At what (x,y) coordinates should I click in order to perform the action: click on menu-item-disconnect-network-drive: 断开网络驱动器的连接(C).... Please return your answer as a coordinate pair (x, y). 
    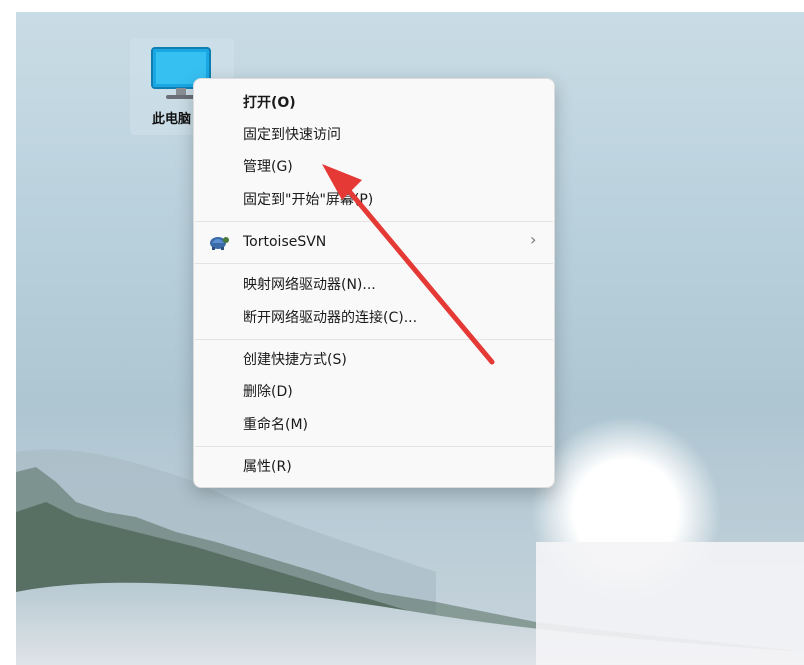
    Looking at the image, I should click on (330, 318).